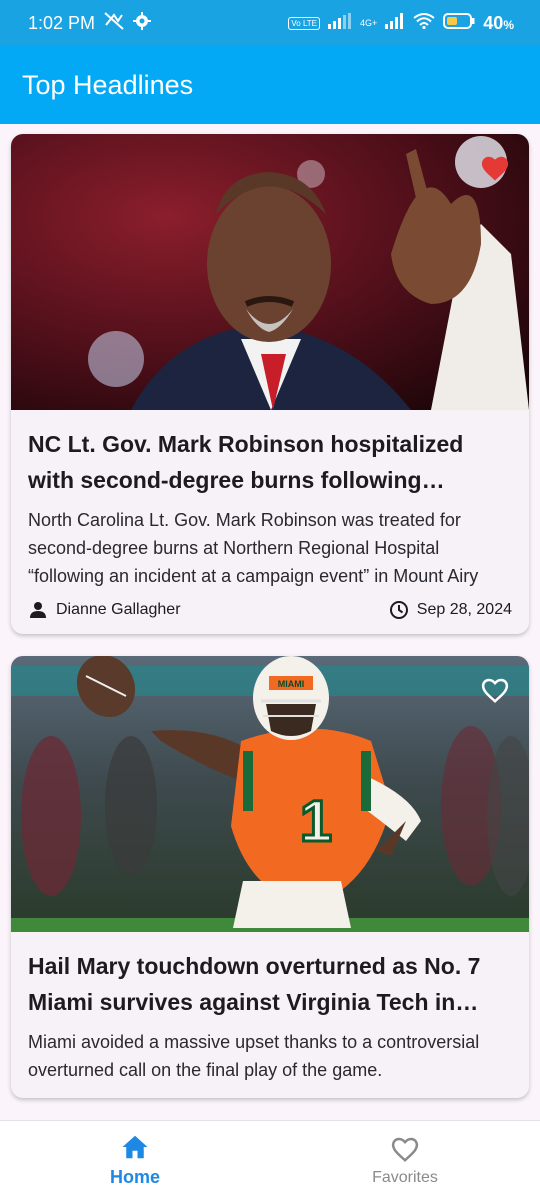 This screenshot has width=540, height=1200. What do you see at coordinates (270, 85) in the screenshot?
I see `app-bar: Top Headlines` at bounding box center [270, 85].